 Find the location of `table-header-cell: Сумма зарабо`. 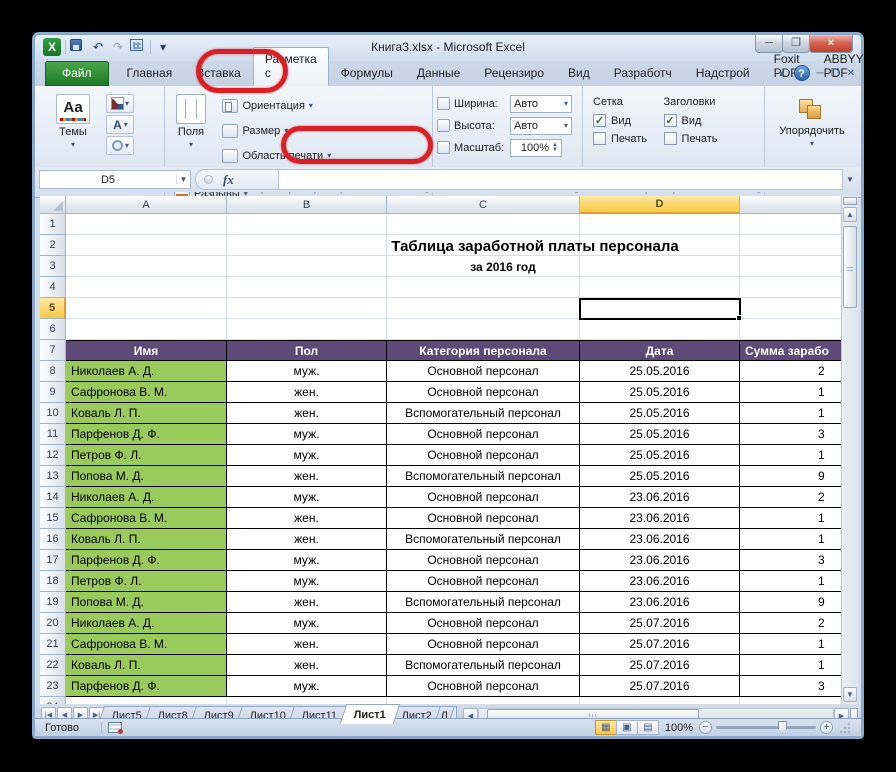

table-header-cell: Сумма зарабо is located at coordinates (791, 350).